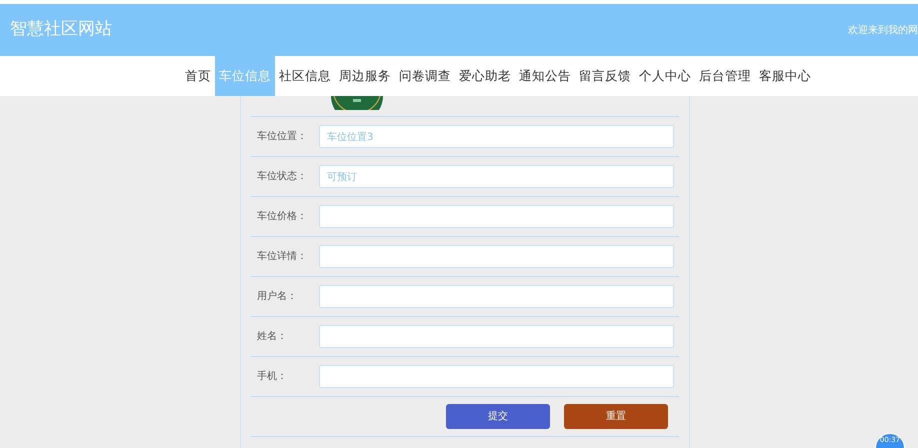  I want to click on nav-link: 问卷调查, so click(425, 76).